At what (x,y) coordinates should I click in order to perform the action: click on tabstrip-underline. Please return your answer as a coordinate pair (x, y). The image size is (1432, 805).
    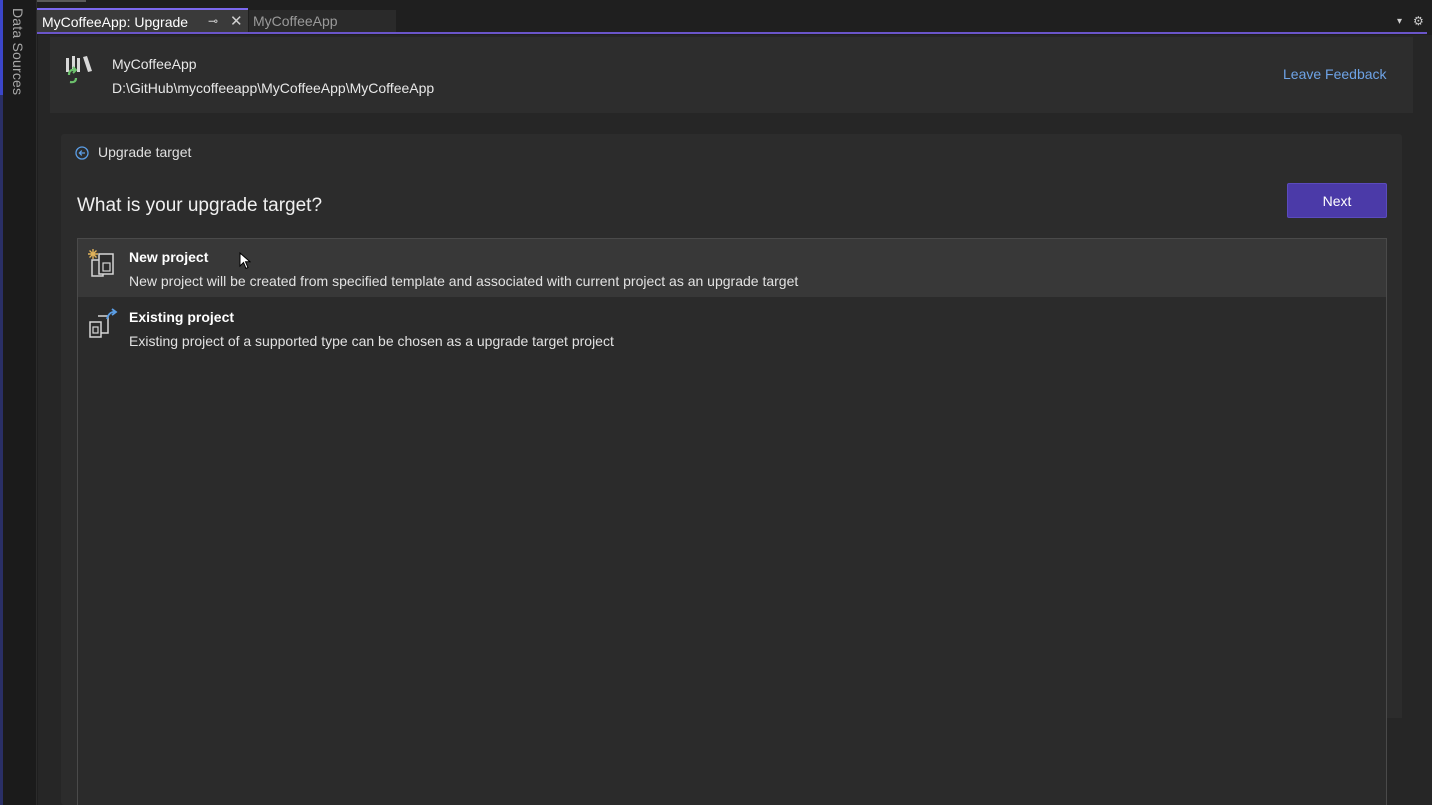
    Looking at the image, I should click on (732, 33).